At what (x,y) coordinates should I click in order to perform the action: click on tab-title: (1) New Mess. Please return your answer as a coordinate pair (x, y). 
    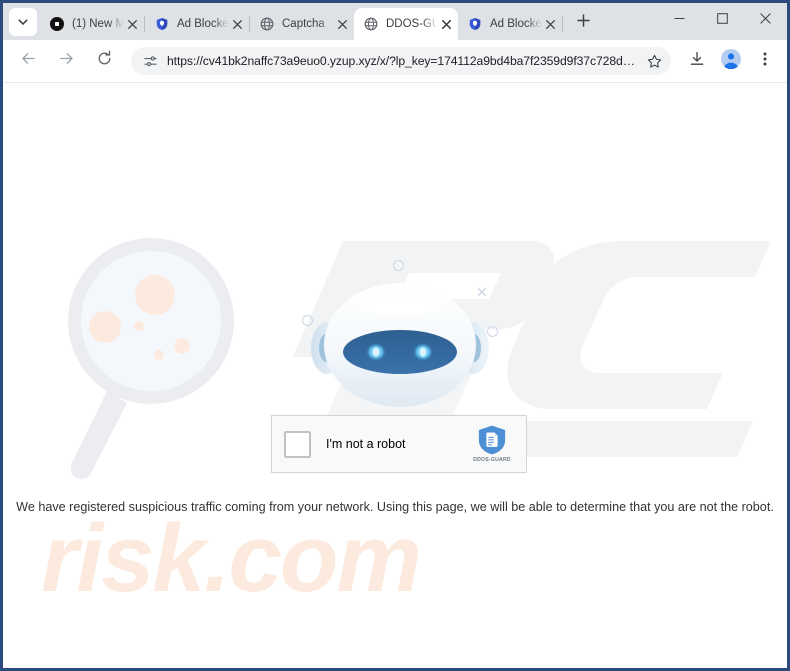
    Looking at the image, I should click on (98, 24).